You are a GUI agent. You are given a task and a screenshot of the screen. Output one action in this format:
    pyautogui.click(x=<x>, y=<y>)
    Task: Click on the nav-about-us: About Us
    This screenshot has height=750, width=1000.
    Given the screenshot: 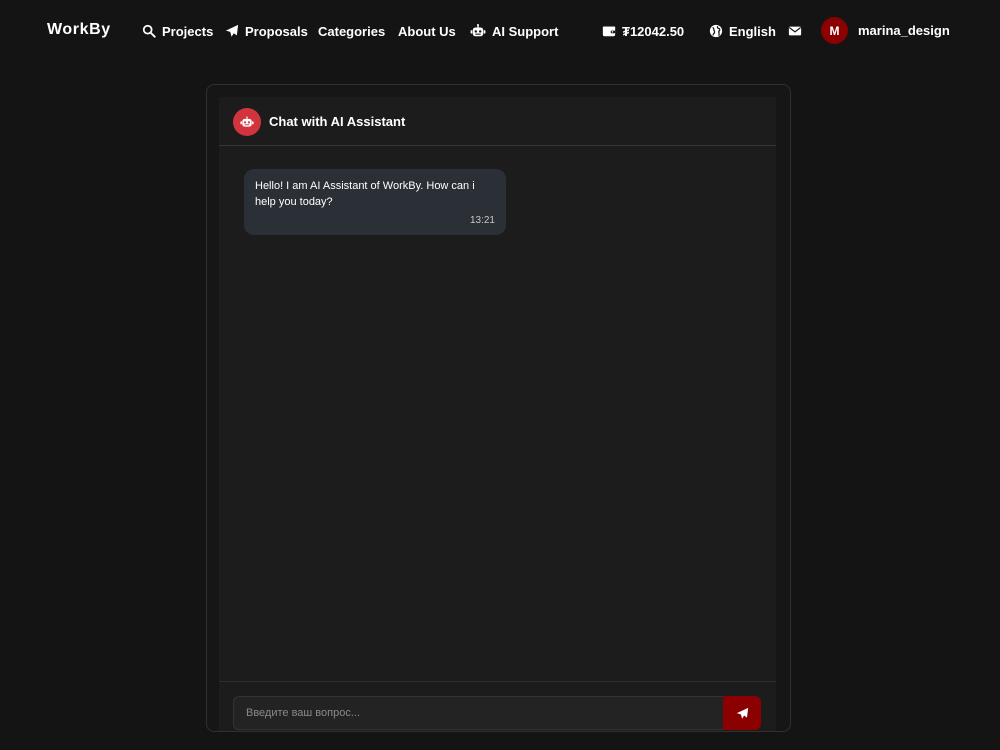 What is the action you would take?
    pyautogui.click(x=427, y=31)
    